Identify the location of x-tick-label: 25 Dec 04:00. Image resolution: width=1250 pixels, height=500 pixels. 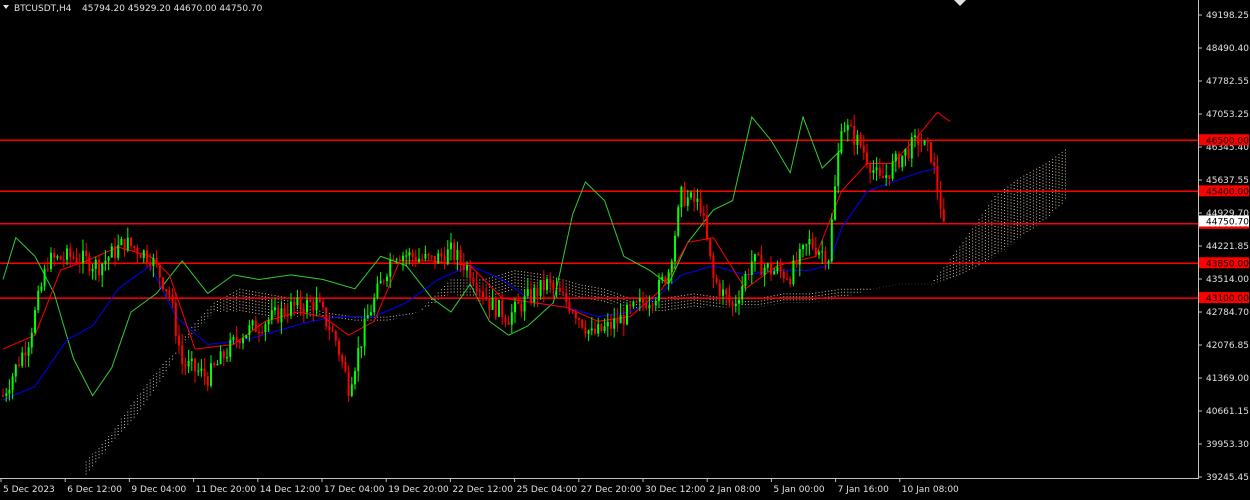
(547, 490).